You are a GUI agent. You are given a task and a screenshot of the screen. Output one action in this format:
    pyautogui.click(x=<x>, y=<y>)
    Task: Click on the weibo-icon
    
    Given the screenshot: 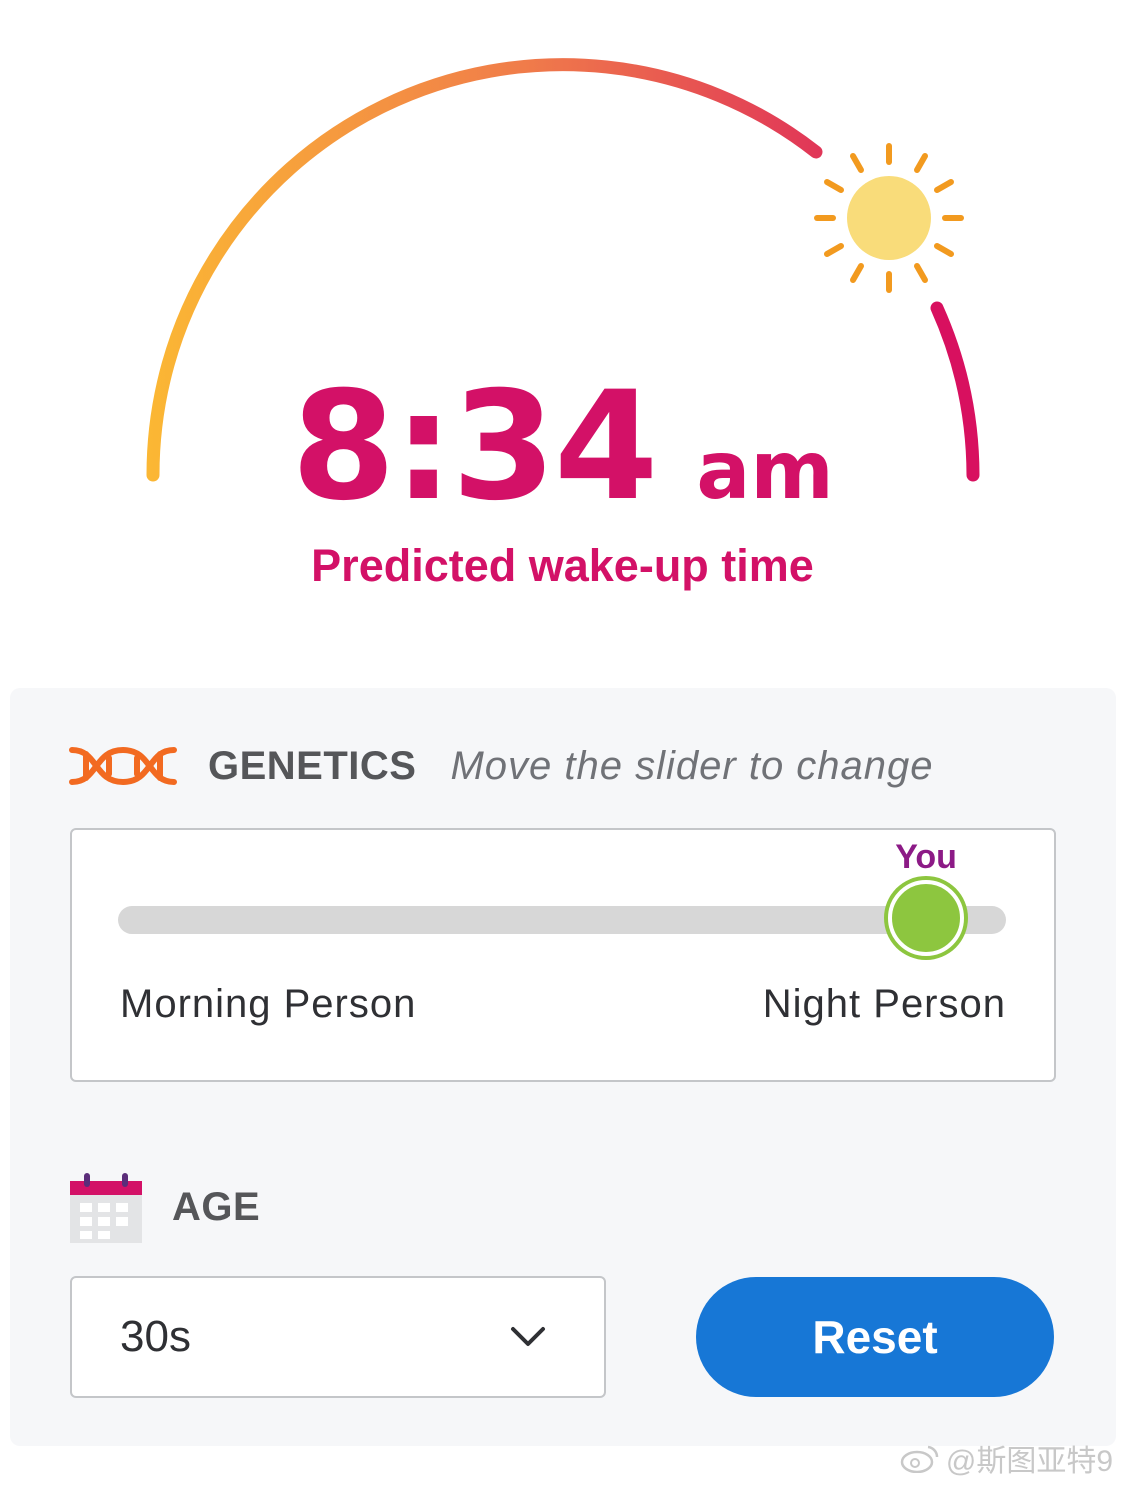 What is the action you would take?
    pyautogui.click(x=920, y=1458)
    